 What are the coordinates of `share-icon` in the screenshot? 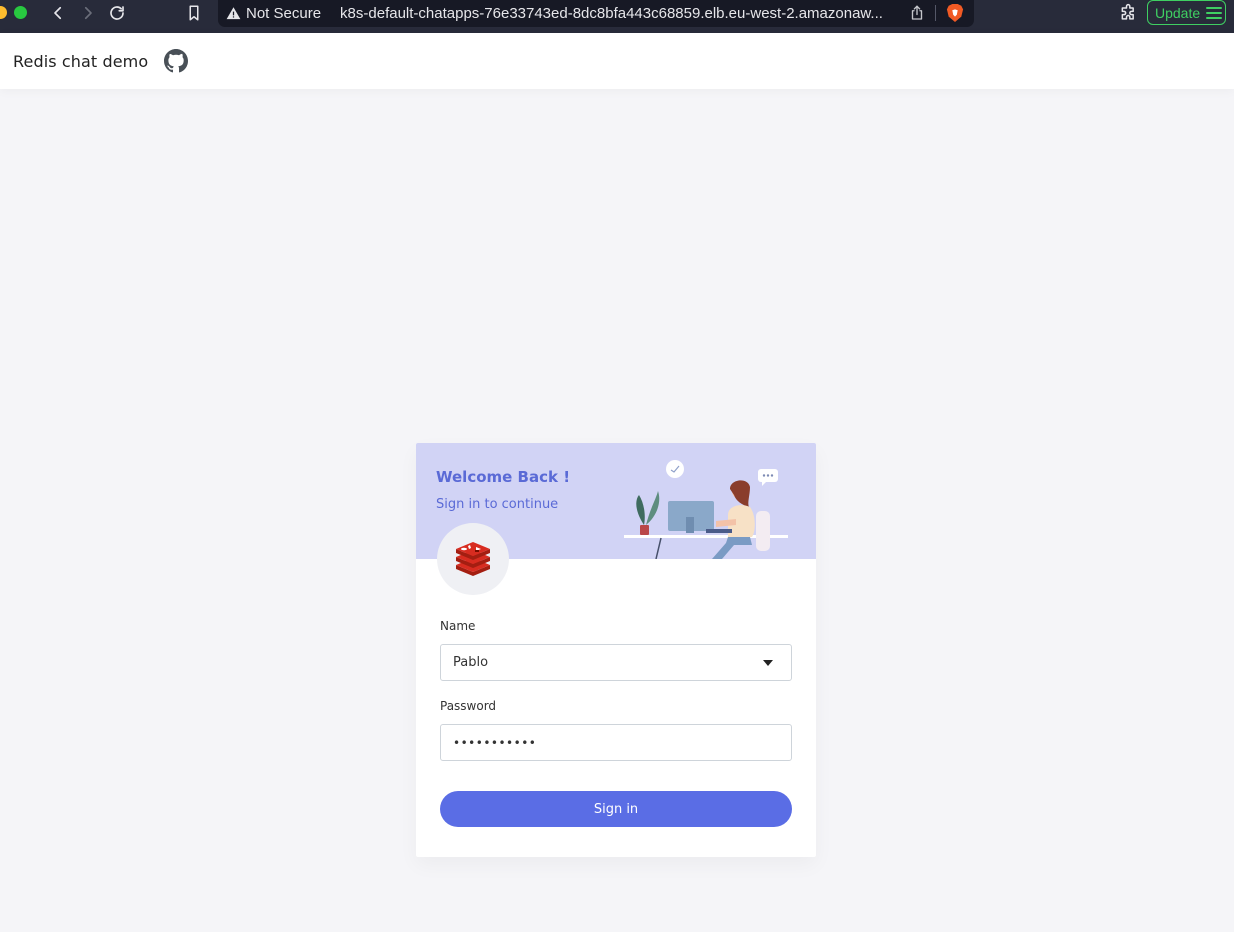 It's located at (917, 13).